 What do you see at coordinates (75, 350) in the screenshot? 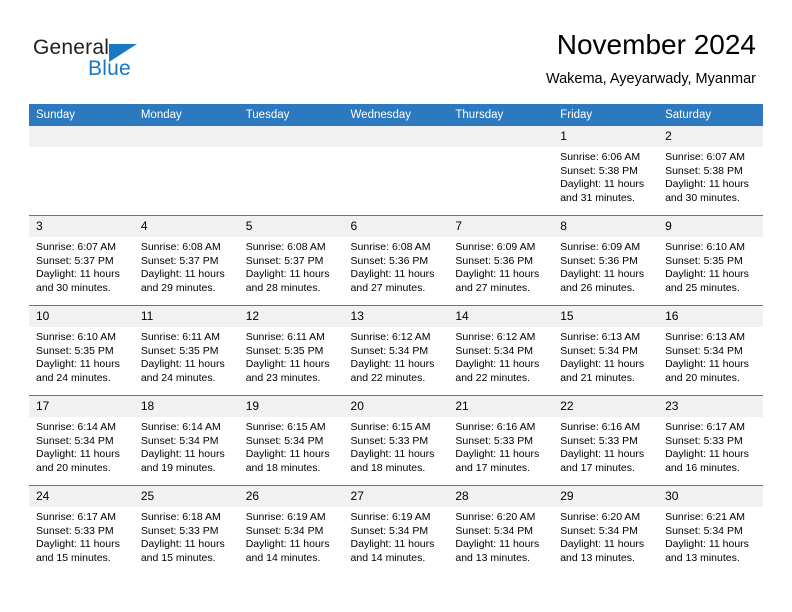
I see `sunset-text: Sunset: 5:35 PM` at bounding box center [75, 350].